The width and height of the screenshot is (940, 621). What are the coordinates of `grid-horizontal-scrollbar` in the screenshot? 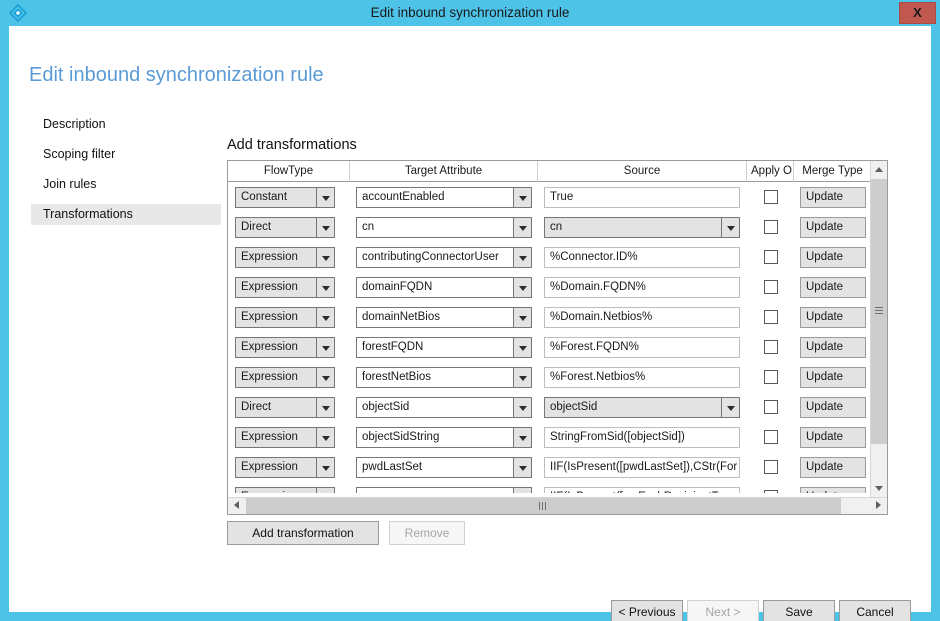 It's located at (557, 505).